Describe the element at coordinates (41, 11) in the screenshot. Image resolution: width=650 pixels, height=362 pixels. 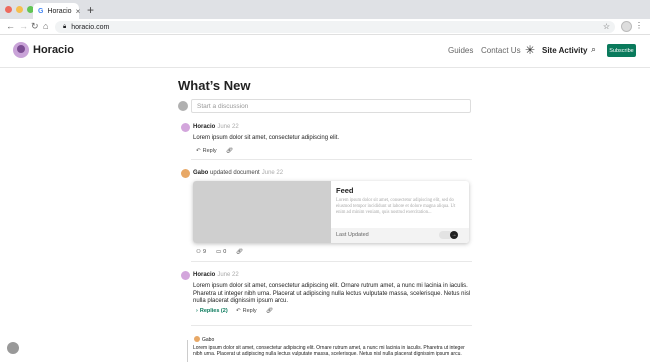
I see `tab-favicon-icon: G` at that location.